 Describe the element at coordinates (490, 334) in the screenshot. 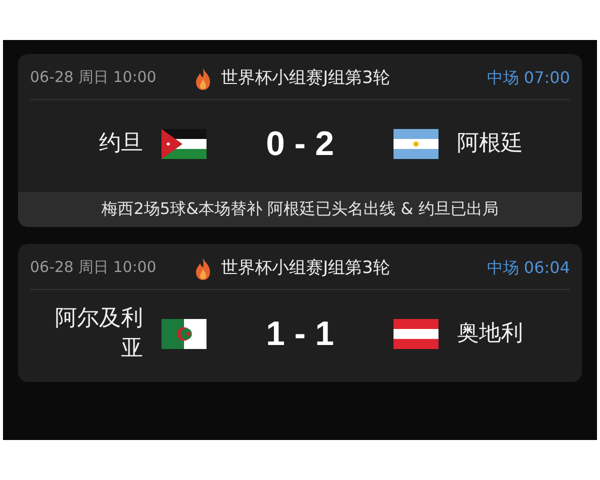

I see `away-team-name: 奥地利` at that location.